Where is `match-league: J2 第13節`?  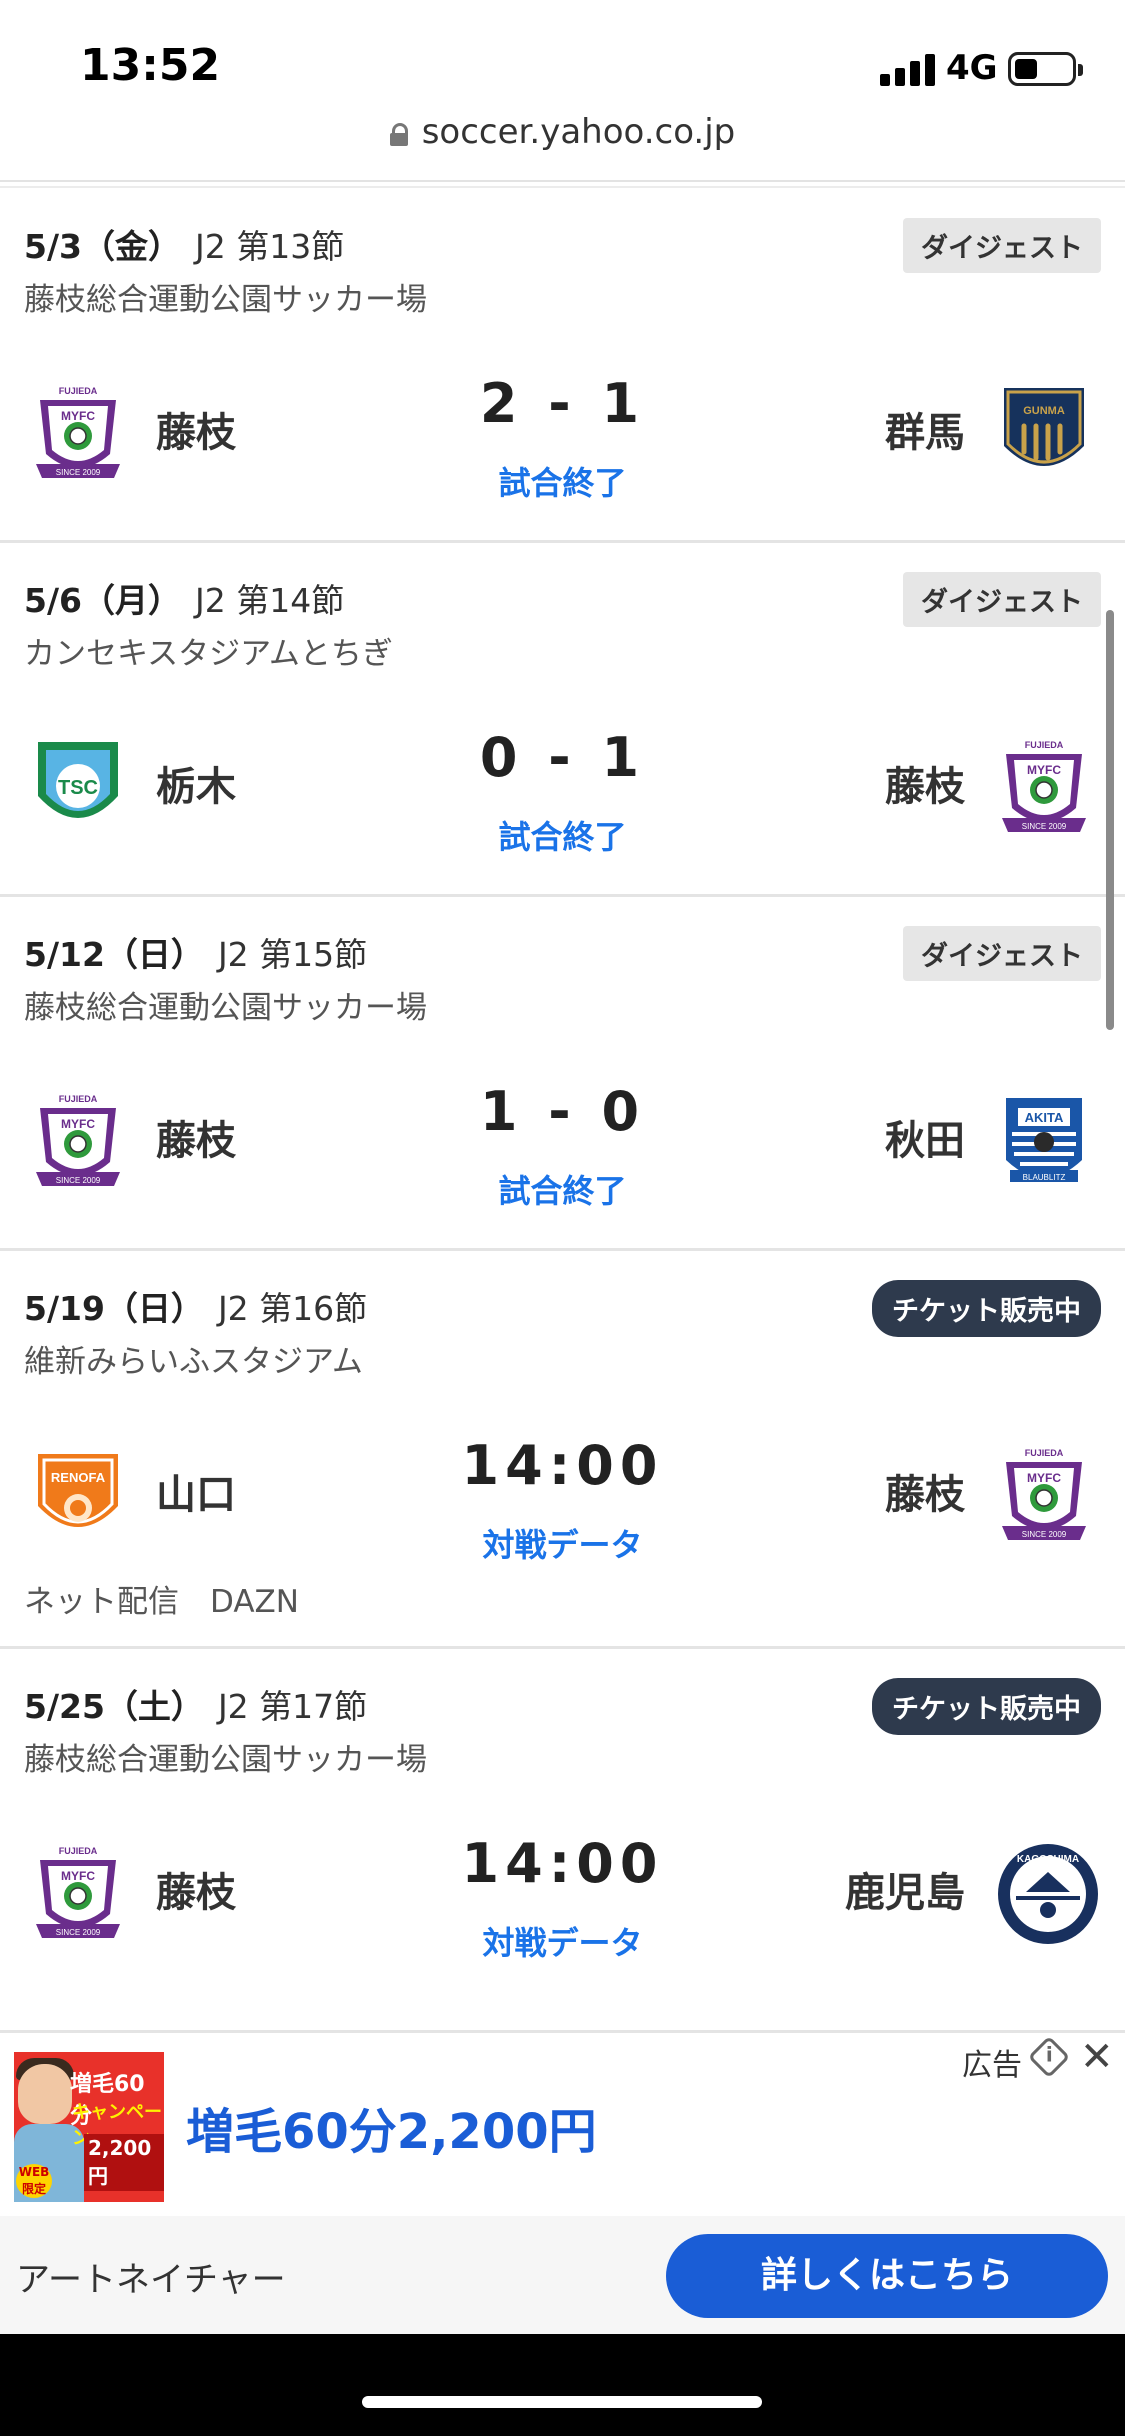 match-league: J2 第13節 is located at coordinates (269, 246).